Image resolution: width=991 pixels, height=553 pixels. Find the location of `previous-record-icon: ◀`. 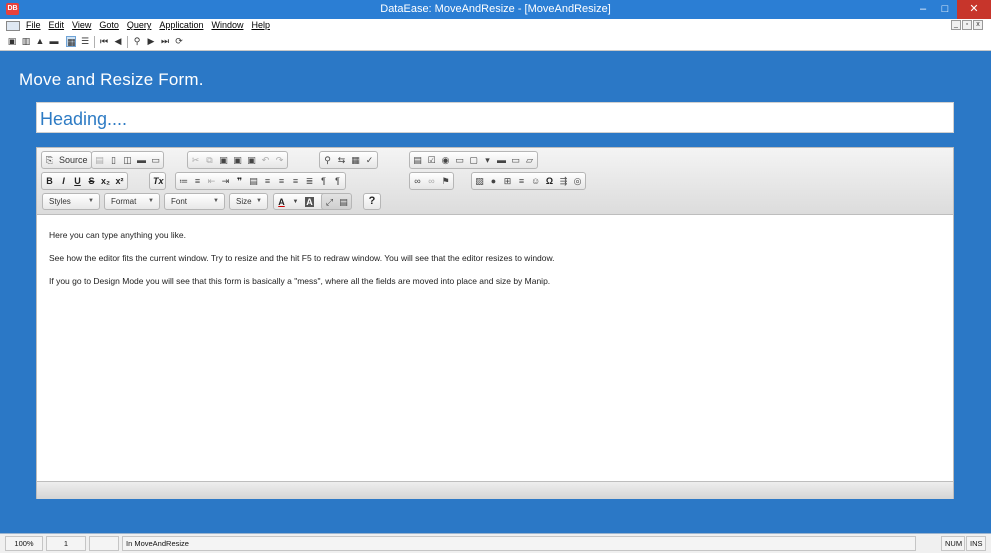

previous-record-icon: ◀ is located at coordinates (118, 41).